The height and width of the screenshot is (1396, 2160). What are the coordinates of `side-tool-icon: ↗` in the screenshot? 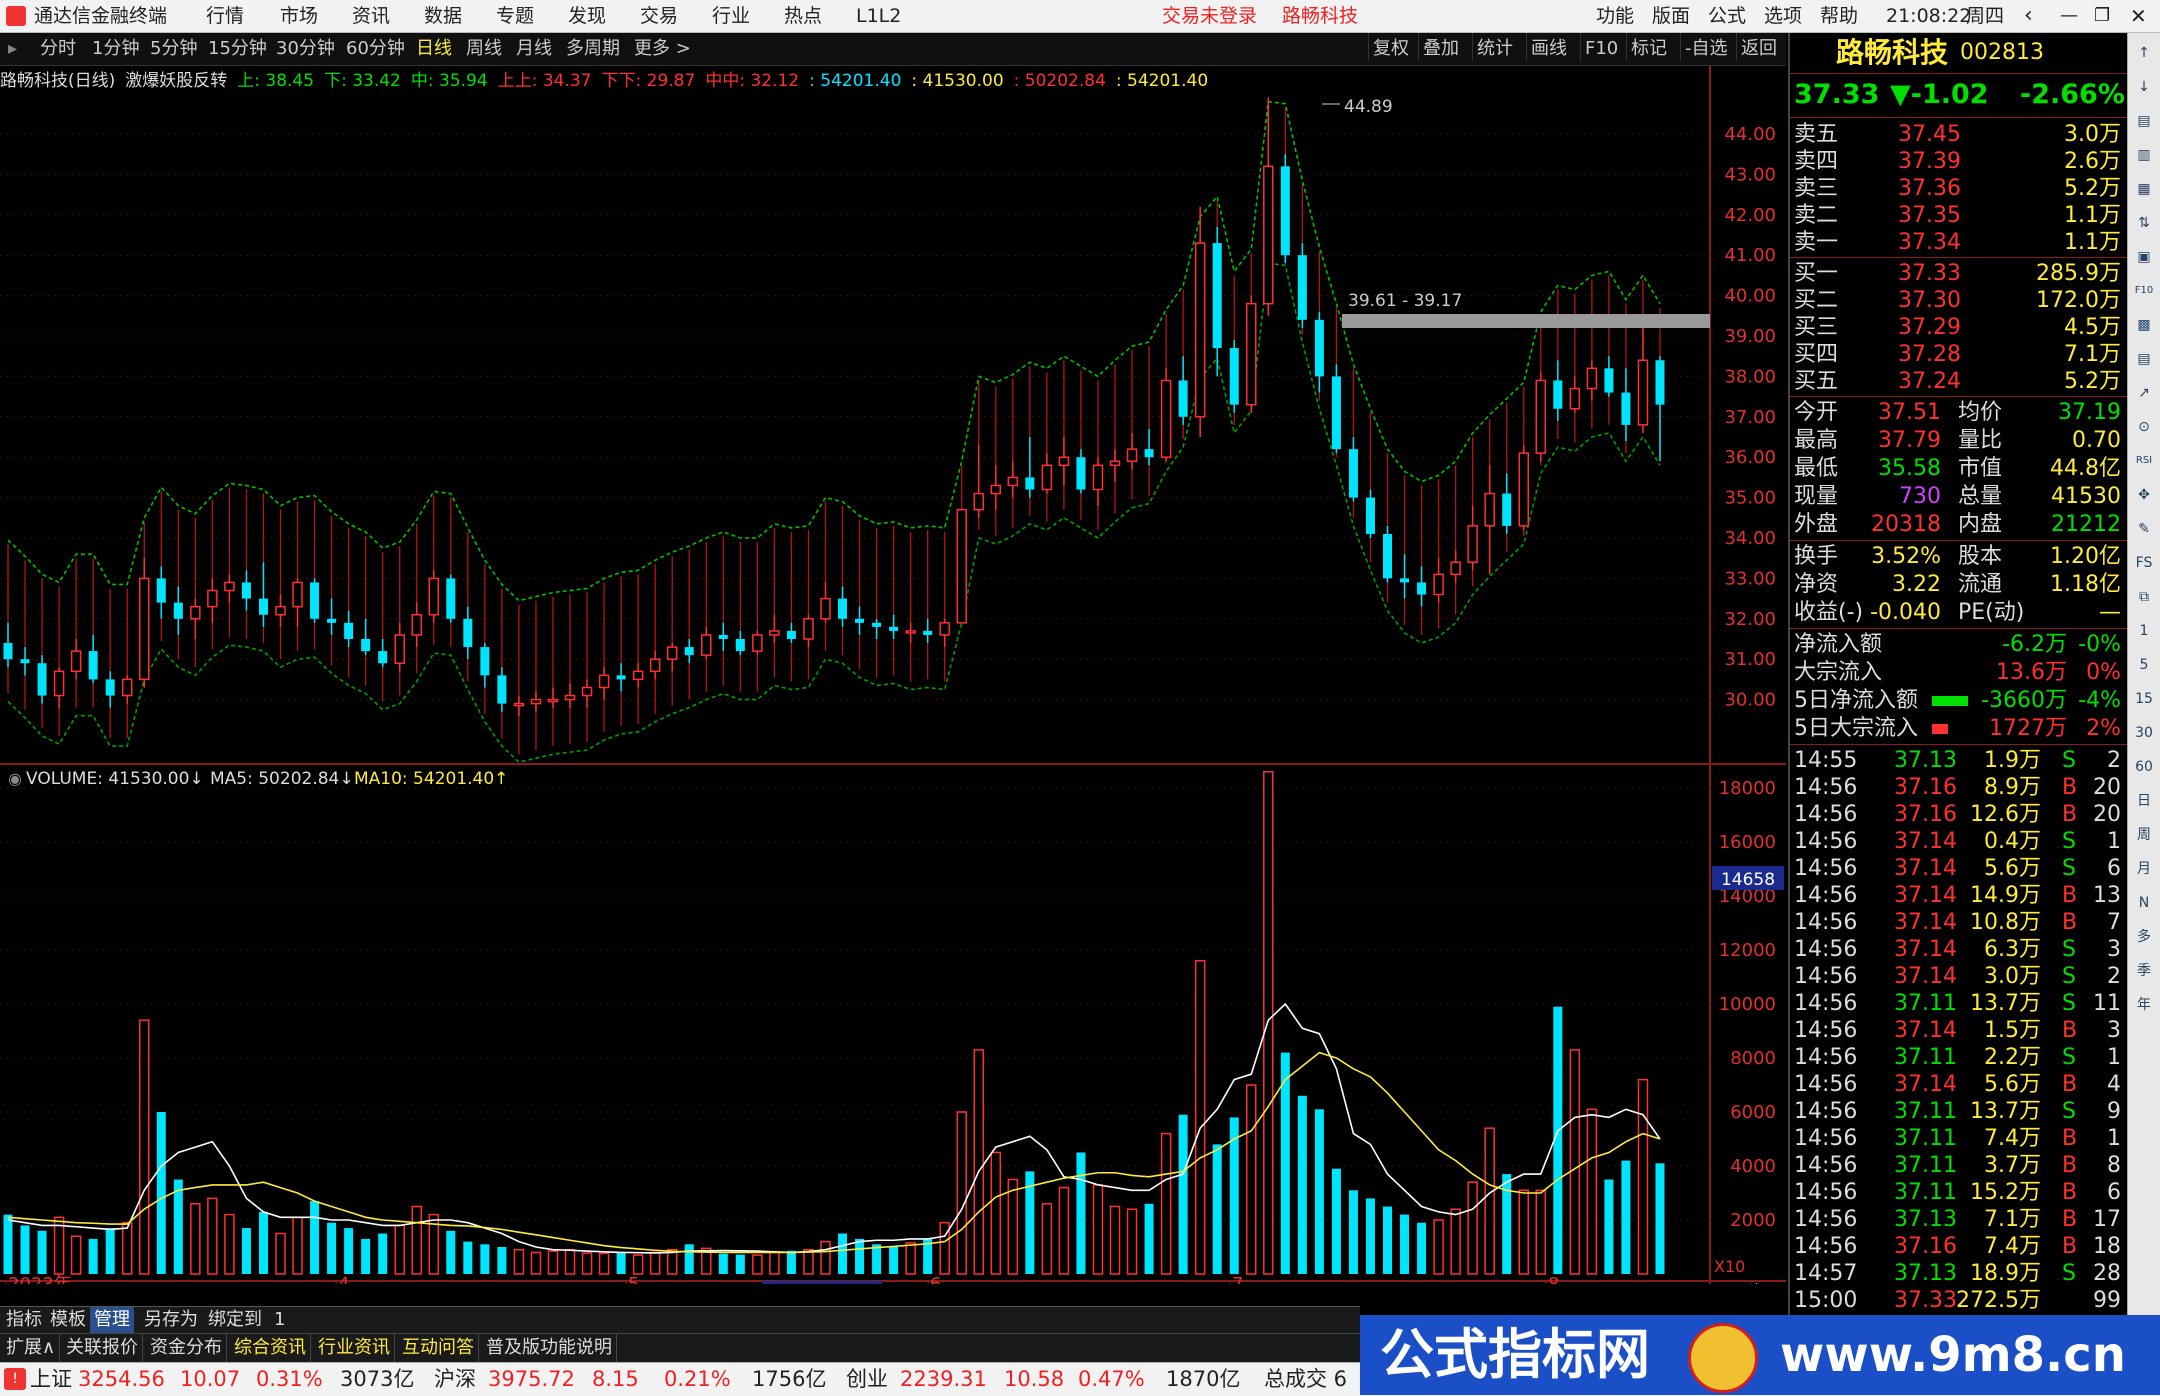 It's located at (2144, 393).